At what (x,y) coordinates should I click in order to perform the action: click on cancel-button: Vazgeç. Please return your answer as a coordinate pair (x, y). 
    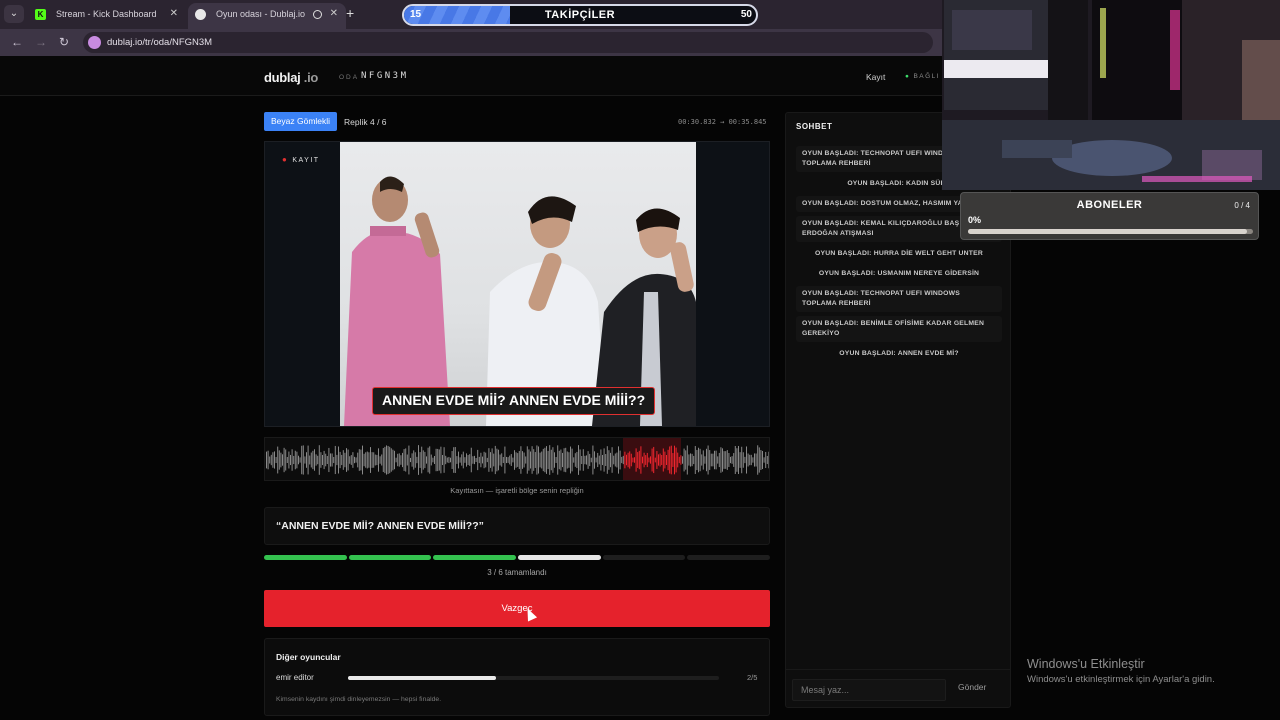
    Looking at the image, I should click on (517, 608).